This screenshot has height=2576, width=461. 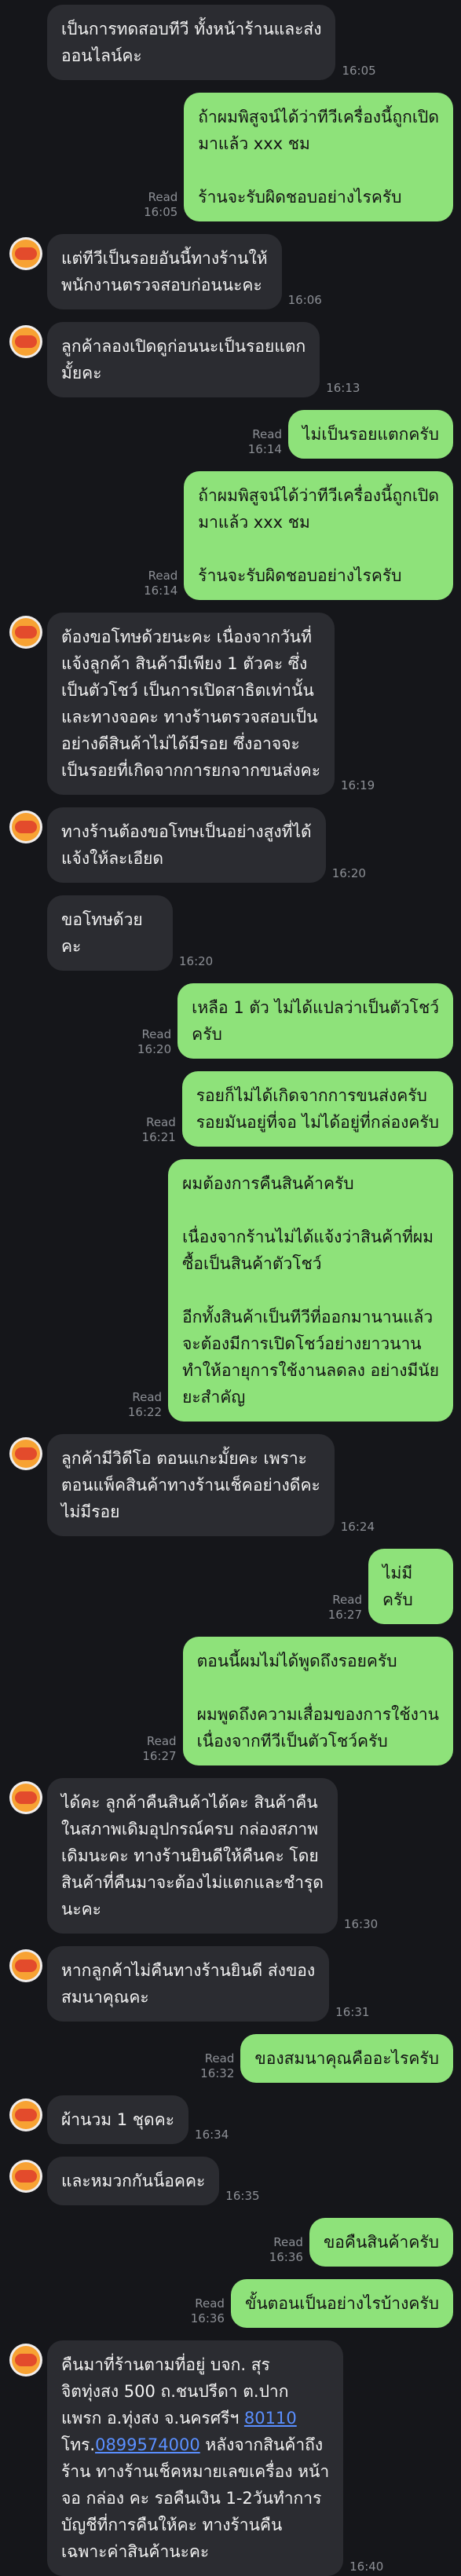 I want to click on message-bubble: ผ้านวม 1 ชุดคะ, so click(x=118, y=2119).